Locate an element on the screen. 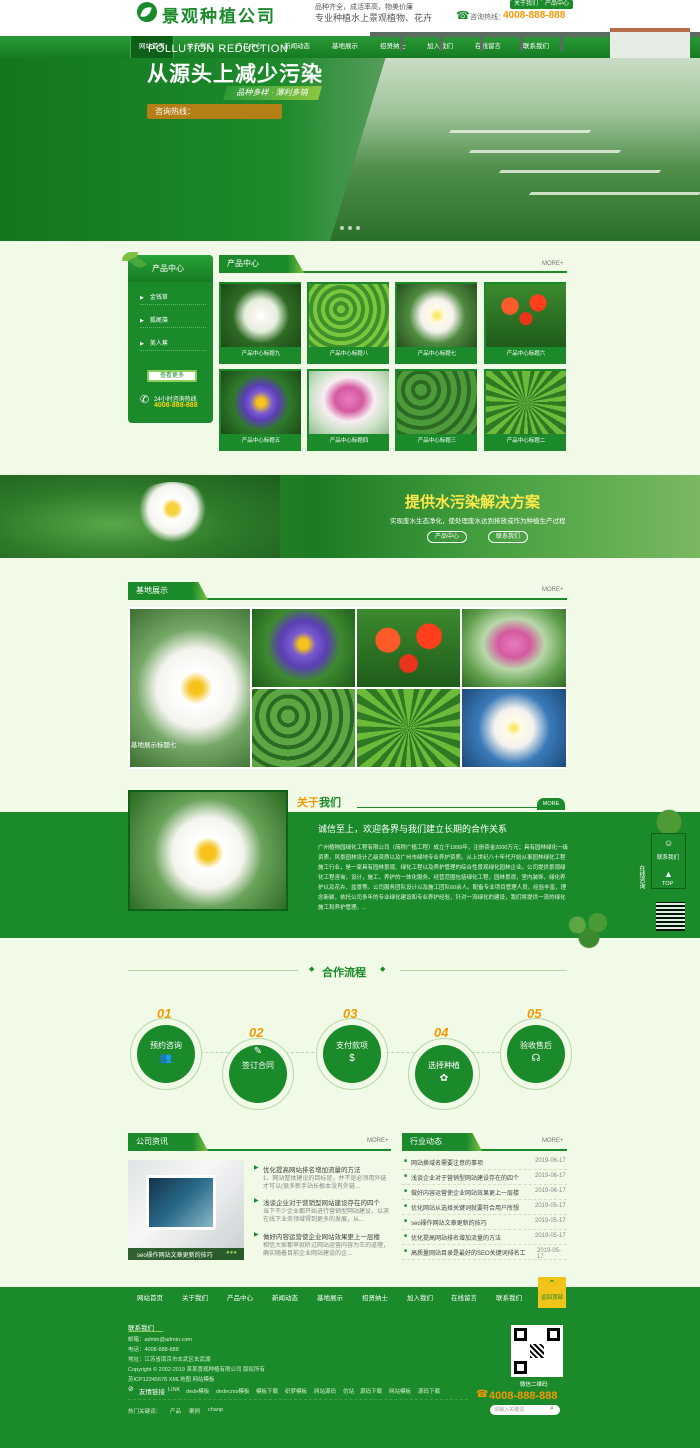  bridge-pillar is located at coordinates (481, 44).